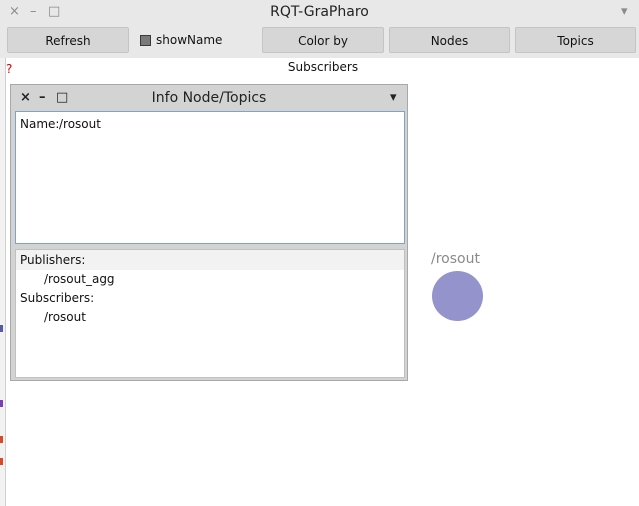 The image size is (639, 506). I want to click on show-name-checkbox, so click(145, 40).